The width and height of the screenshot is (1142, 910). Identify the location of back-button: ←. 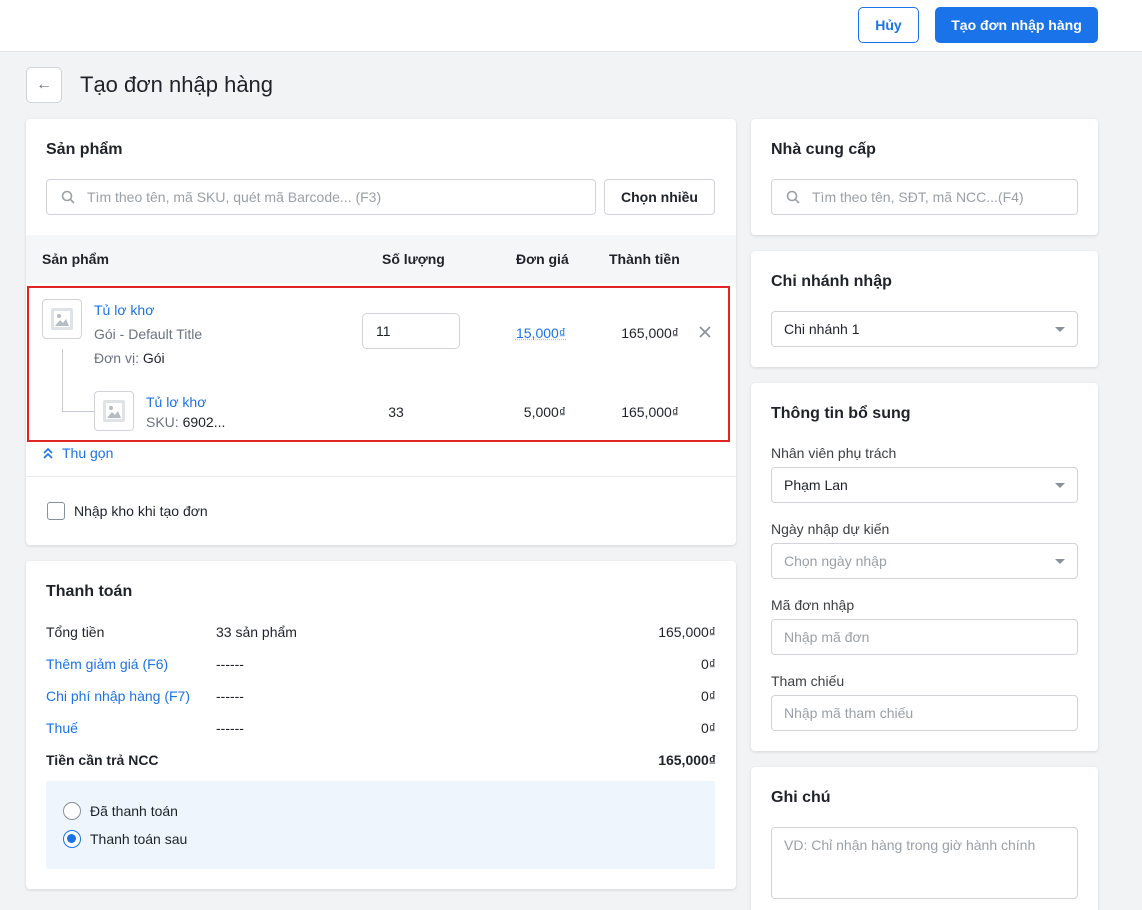
(44, 85).